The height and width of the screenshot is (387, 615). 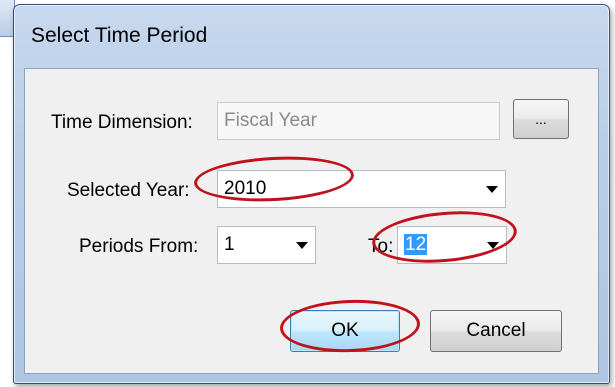 I want to click on selected-year-value: 2010, so click(x=245, y=188).